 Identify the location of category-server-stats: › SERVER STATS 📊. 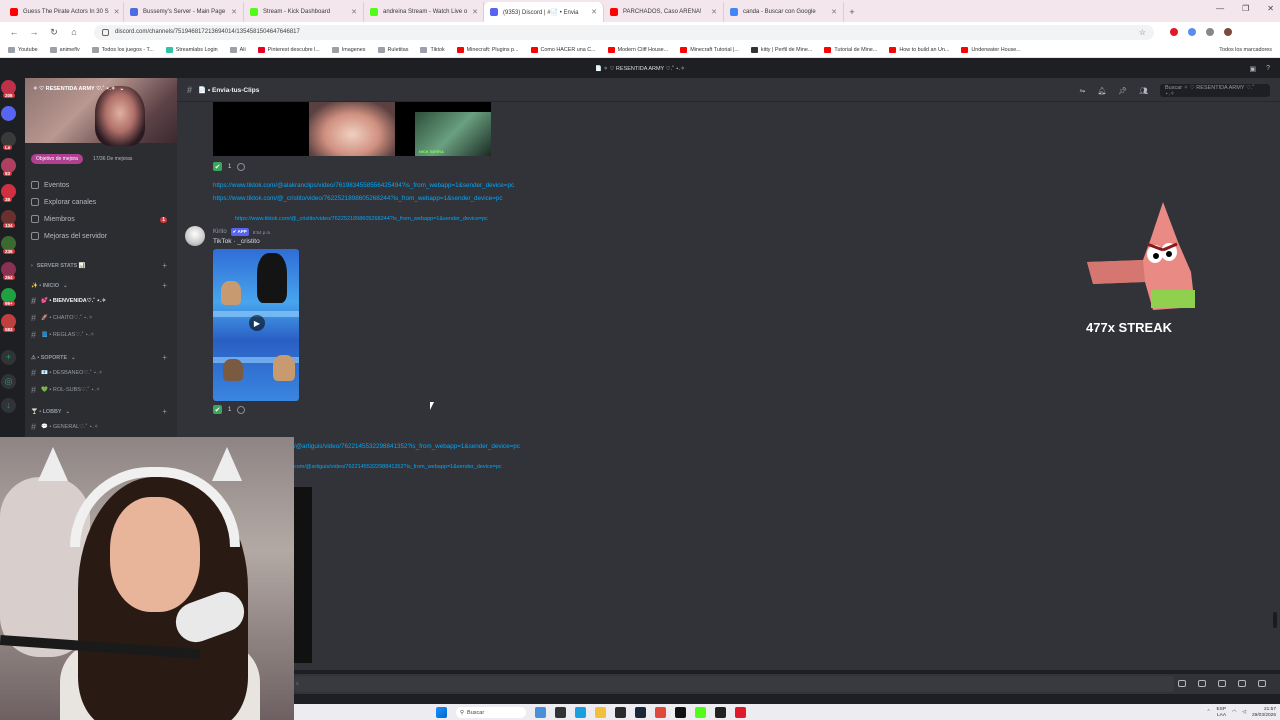
(58, 266).